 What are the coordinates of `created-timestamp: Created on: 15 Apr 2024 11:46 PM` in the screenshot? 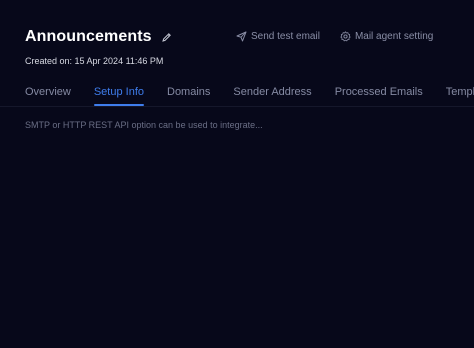 It's located at (94, 61).